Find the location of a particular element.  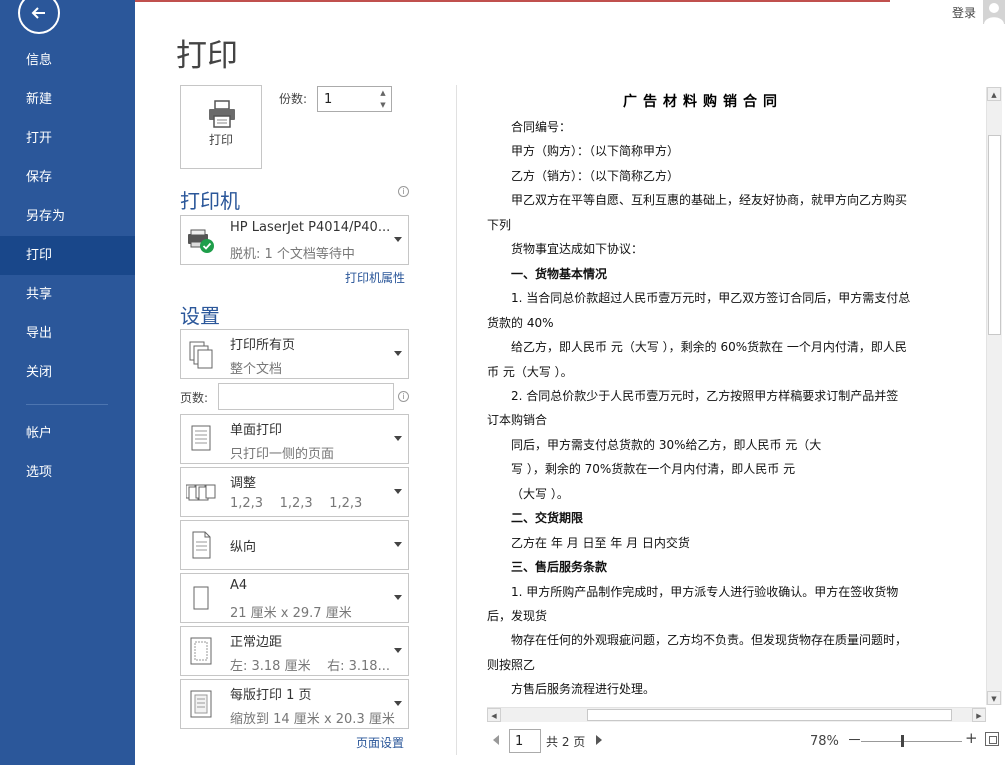

paper-size-sub: 21 厘米 x 29.7 厘米 is located at coordinates (291, 613).